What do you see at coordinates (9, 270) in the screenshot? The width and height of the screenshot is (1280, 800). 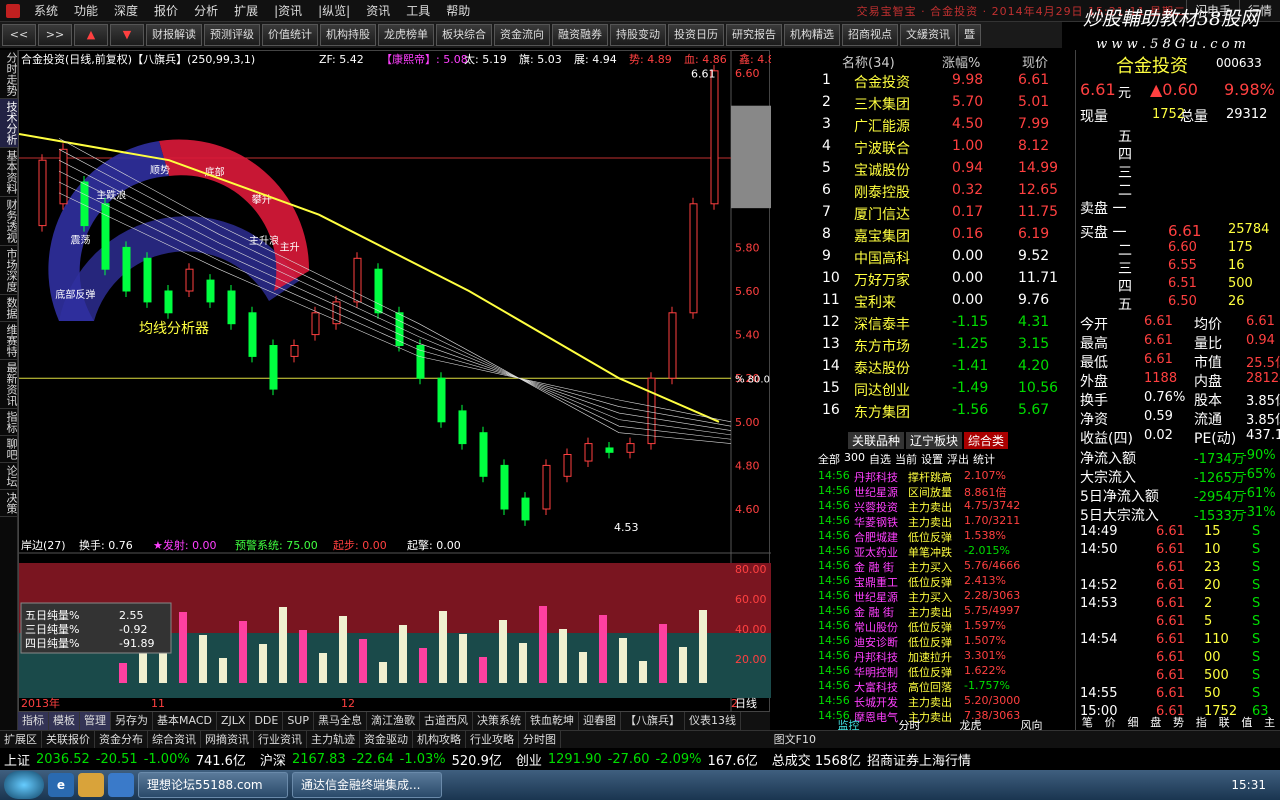 I see `left-tab-4: 市场深度` at bounding box center [9, 270].